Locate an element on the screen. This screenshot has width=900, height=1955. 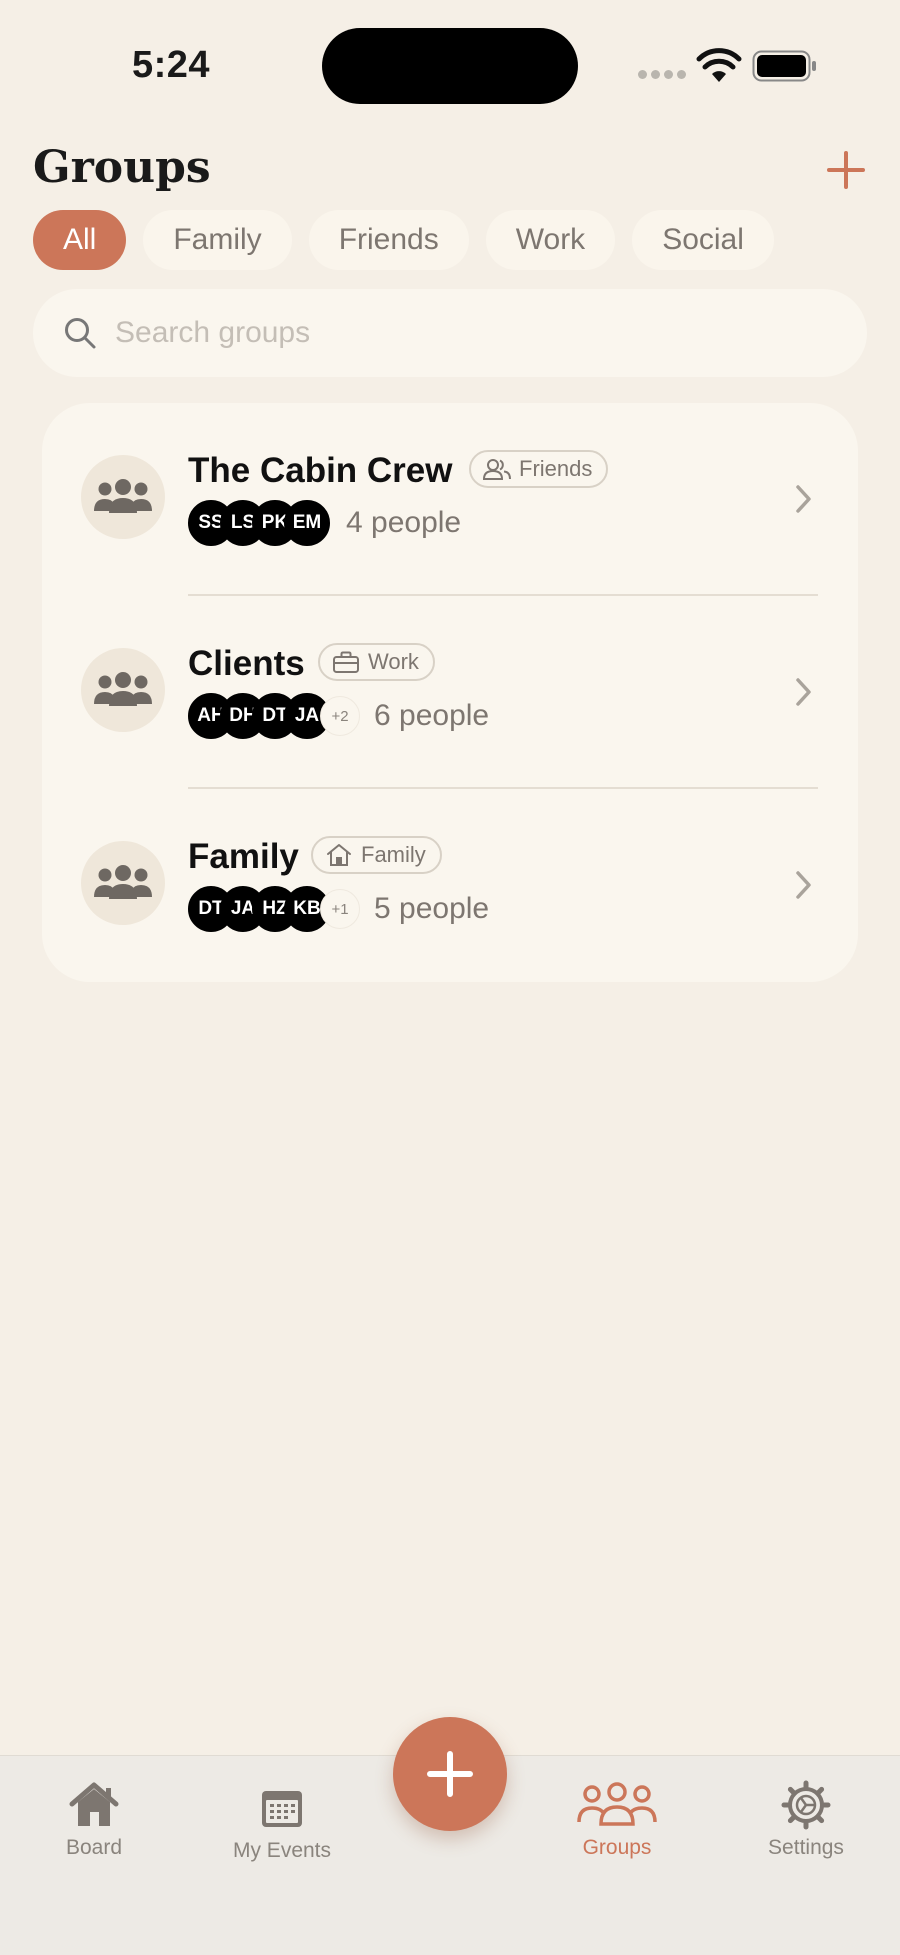
member-avatars: DT JA HZ KB +1 5 people is located at coordinates (338, 909).